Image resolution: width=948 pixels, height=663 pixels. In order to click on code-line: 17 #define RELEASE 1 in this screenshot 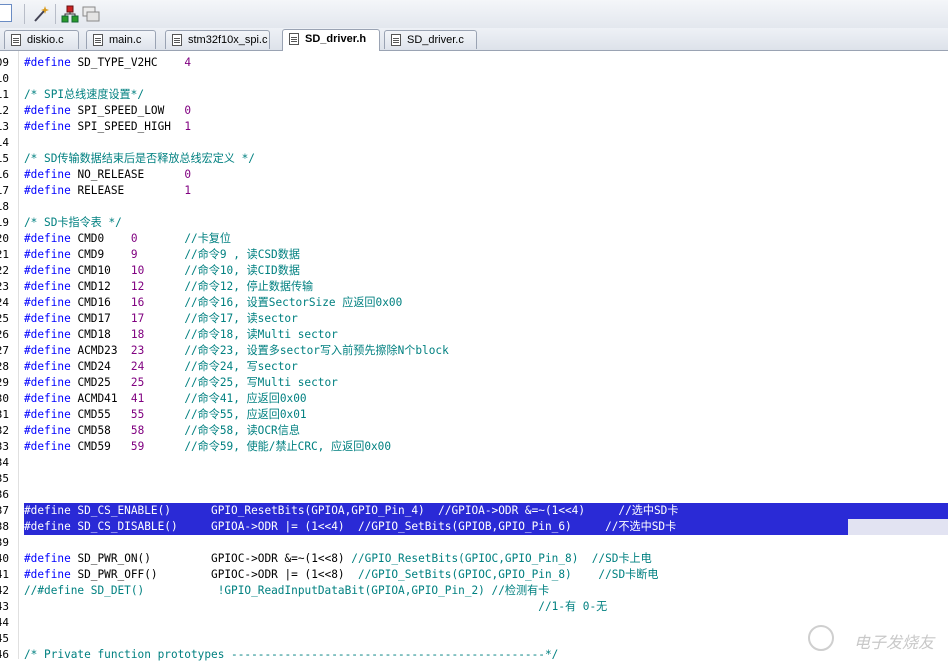, I will do `click(474, 191)`.